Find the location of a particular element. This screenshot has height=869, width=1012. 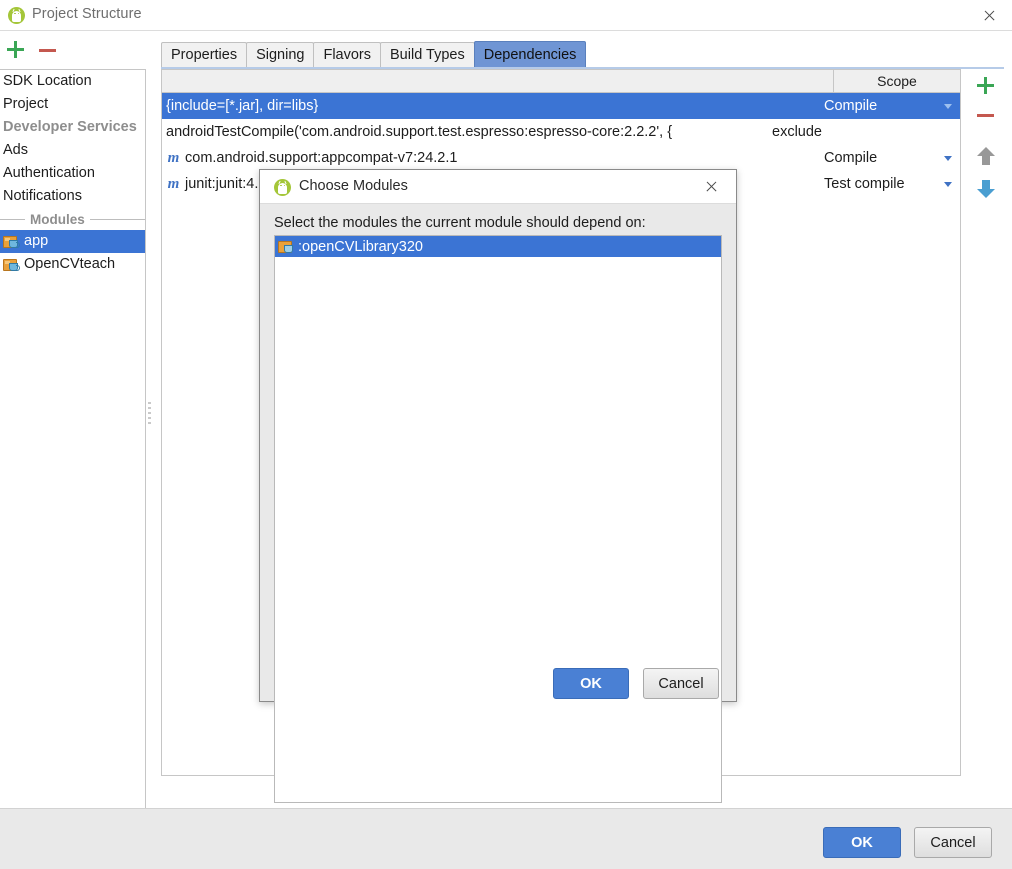

dialog-close-icon is located at coordinates (711, 186).